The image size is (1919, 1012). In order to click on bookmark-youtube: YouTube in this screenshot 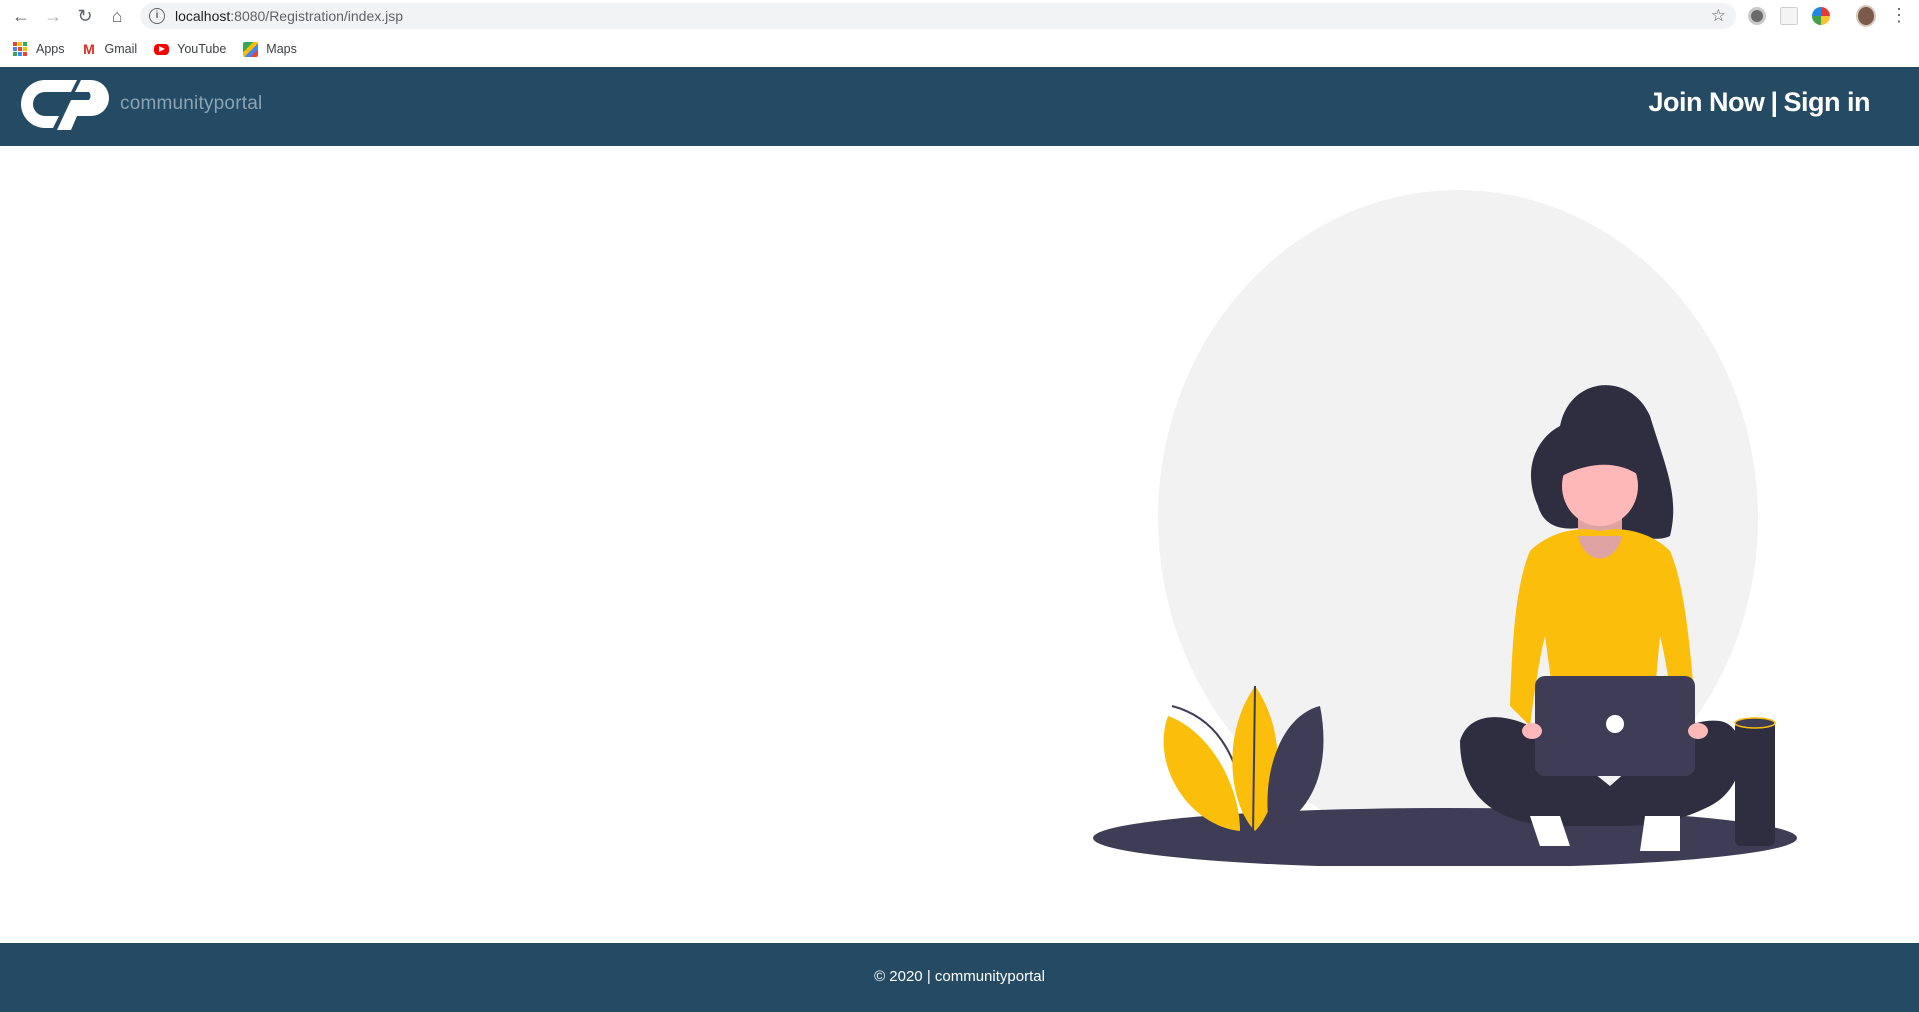, I will do `click(190, 49)`.